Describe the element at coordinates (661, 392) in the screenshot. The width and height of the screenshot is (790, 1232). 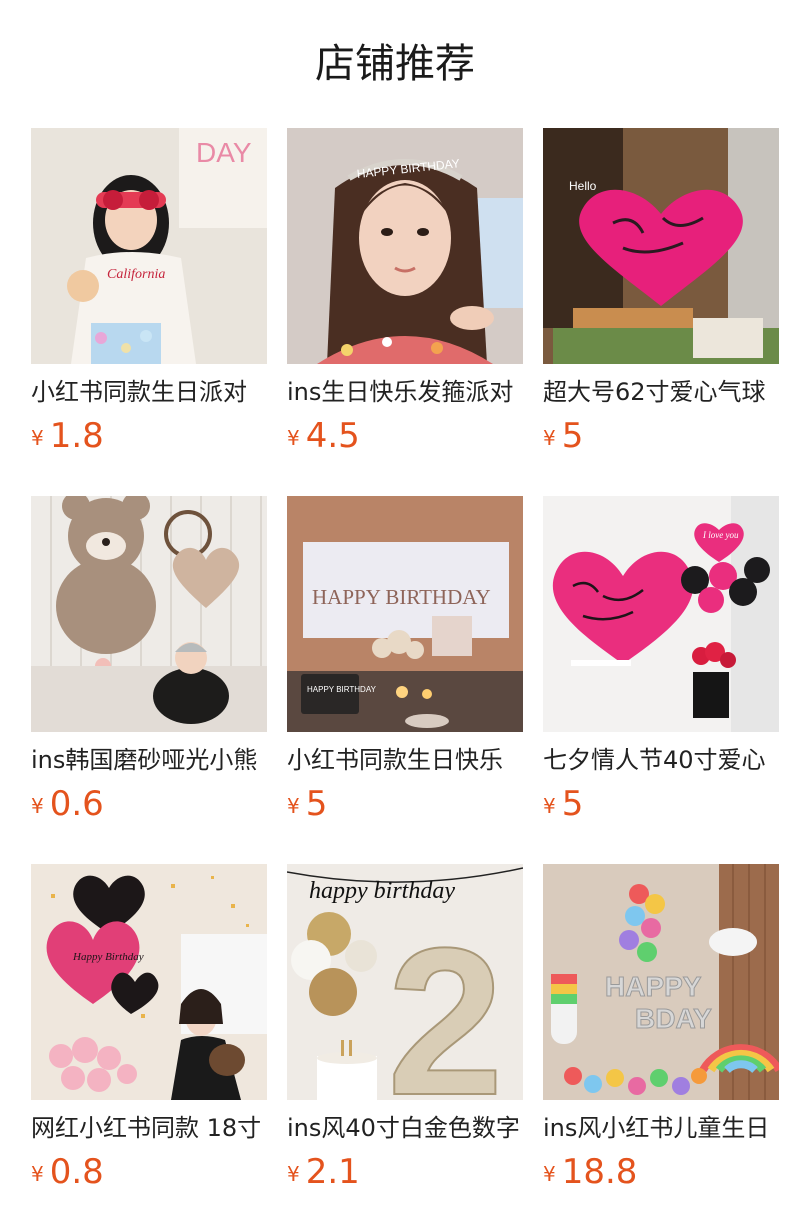
I see `product-name: 超大号62寸爱心气球` at that location.